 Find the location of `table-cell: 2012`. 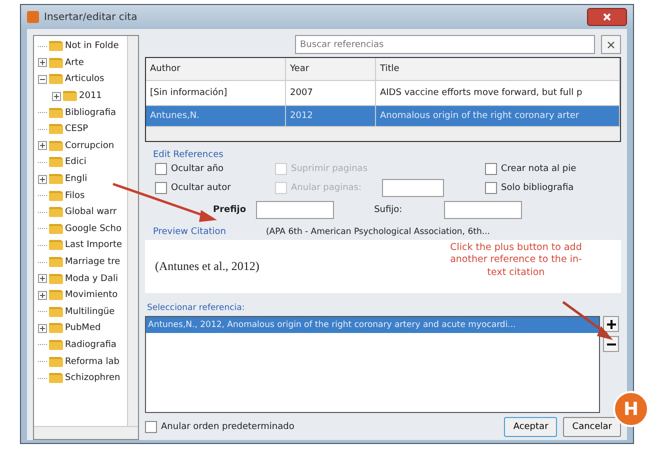

table-cell: 2012 is located at coordinates (331, 116).